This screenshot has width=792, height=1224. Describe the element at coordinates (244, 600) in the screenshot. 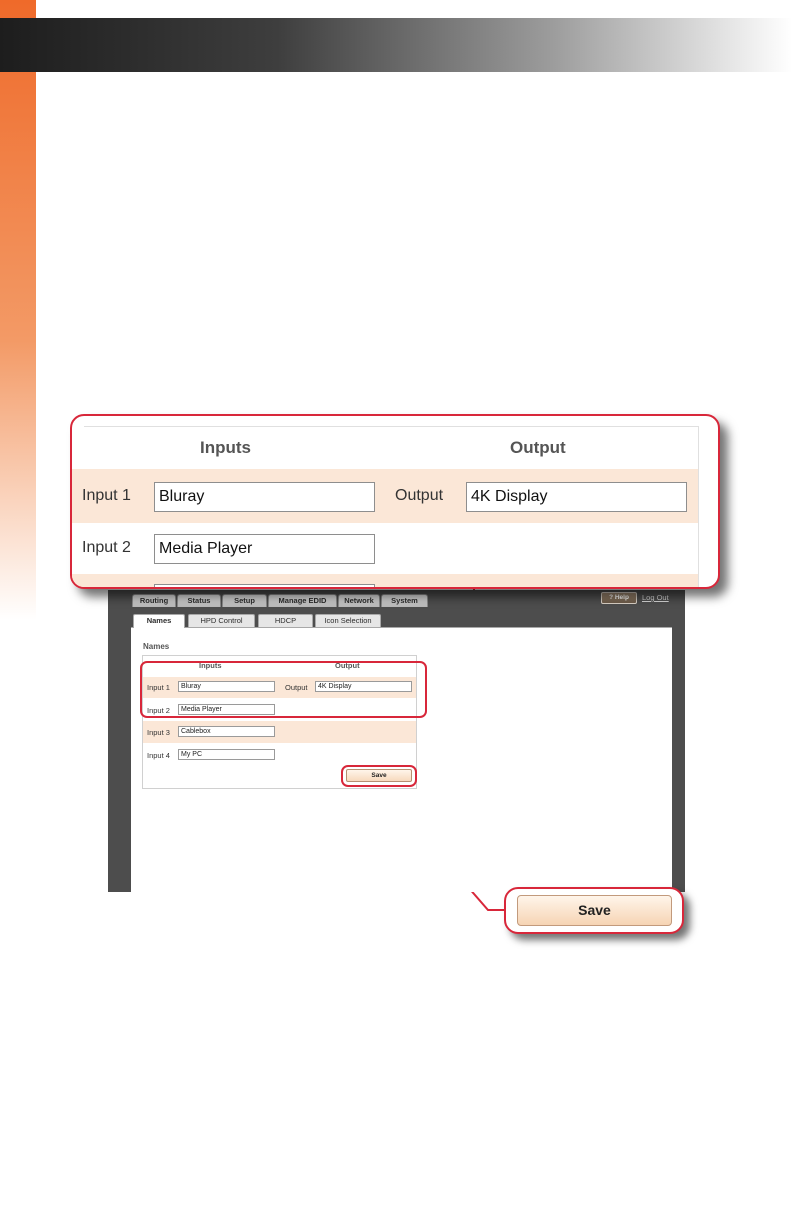

I see `tab-setup: Setup` at that location.